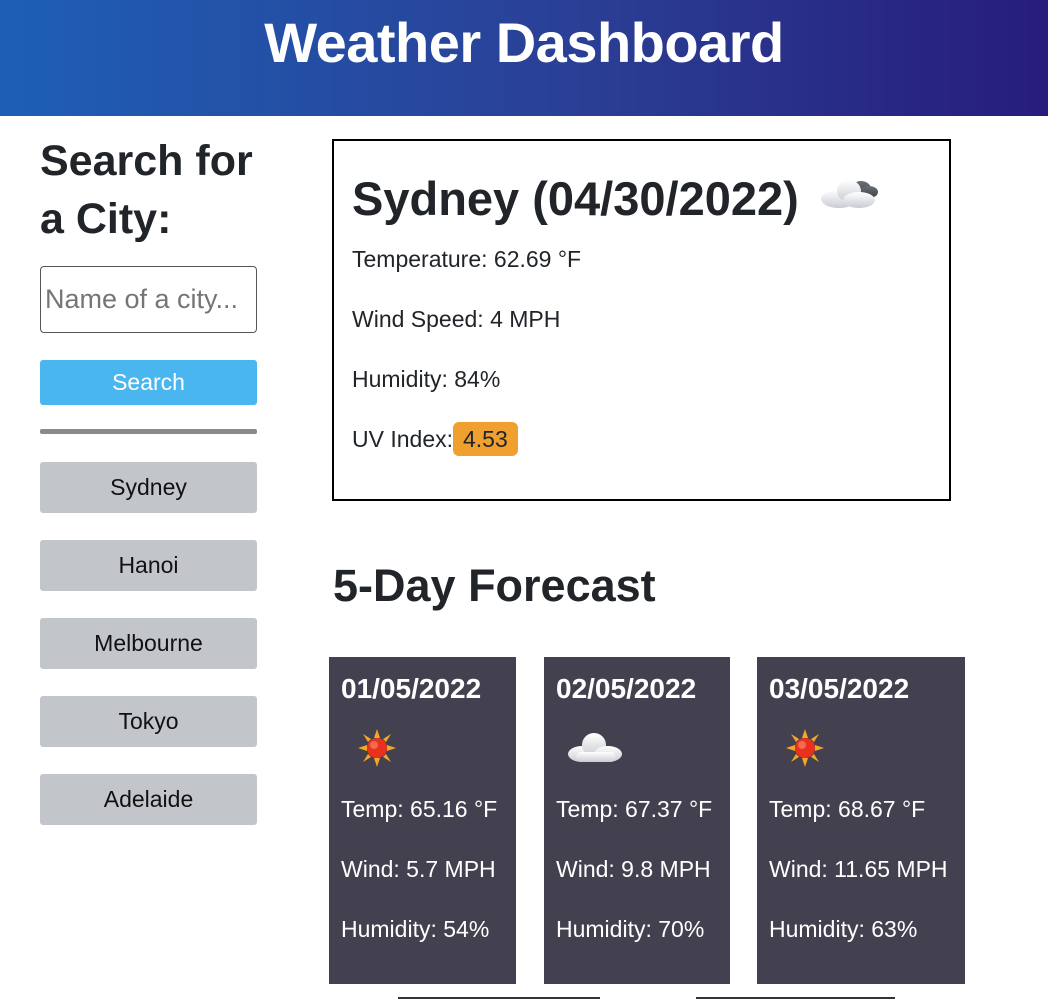 The height and width of the screenshot is (1000, 1048). What do you see at coordinates (858, 869) in the screenshot?
I see `forecast-wind: Wind: 11.65 MPH` at bounding box center [858, 869].